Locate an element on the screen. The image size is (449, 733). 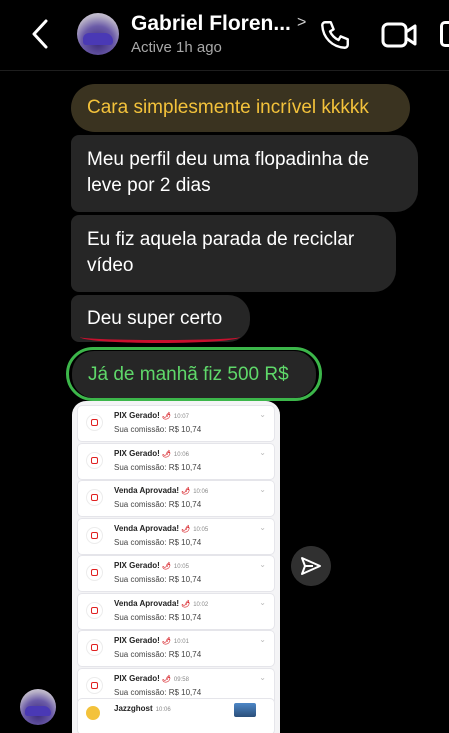
notification-card: Jazzghost 10:06 is located at coordinates (176, 716).